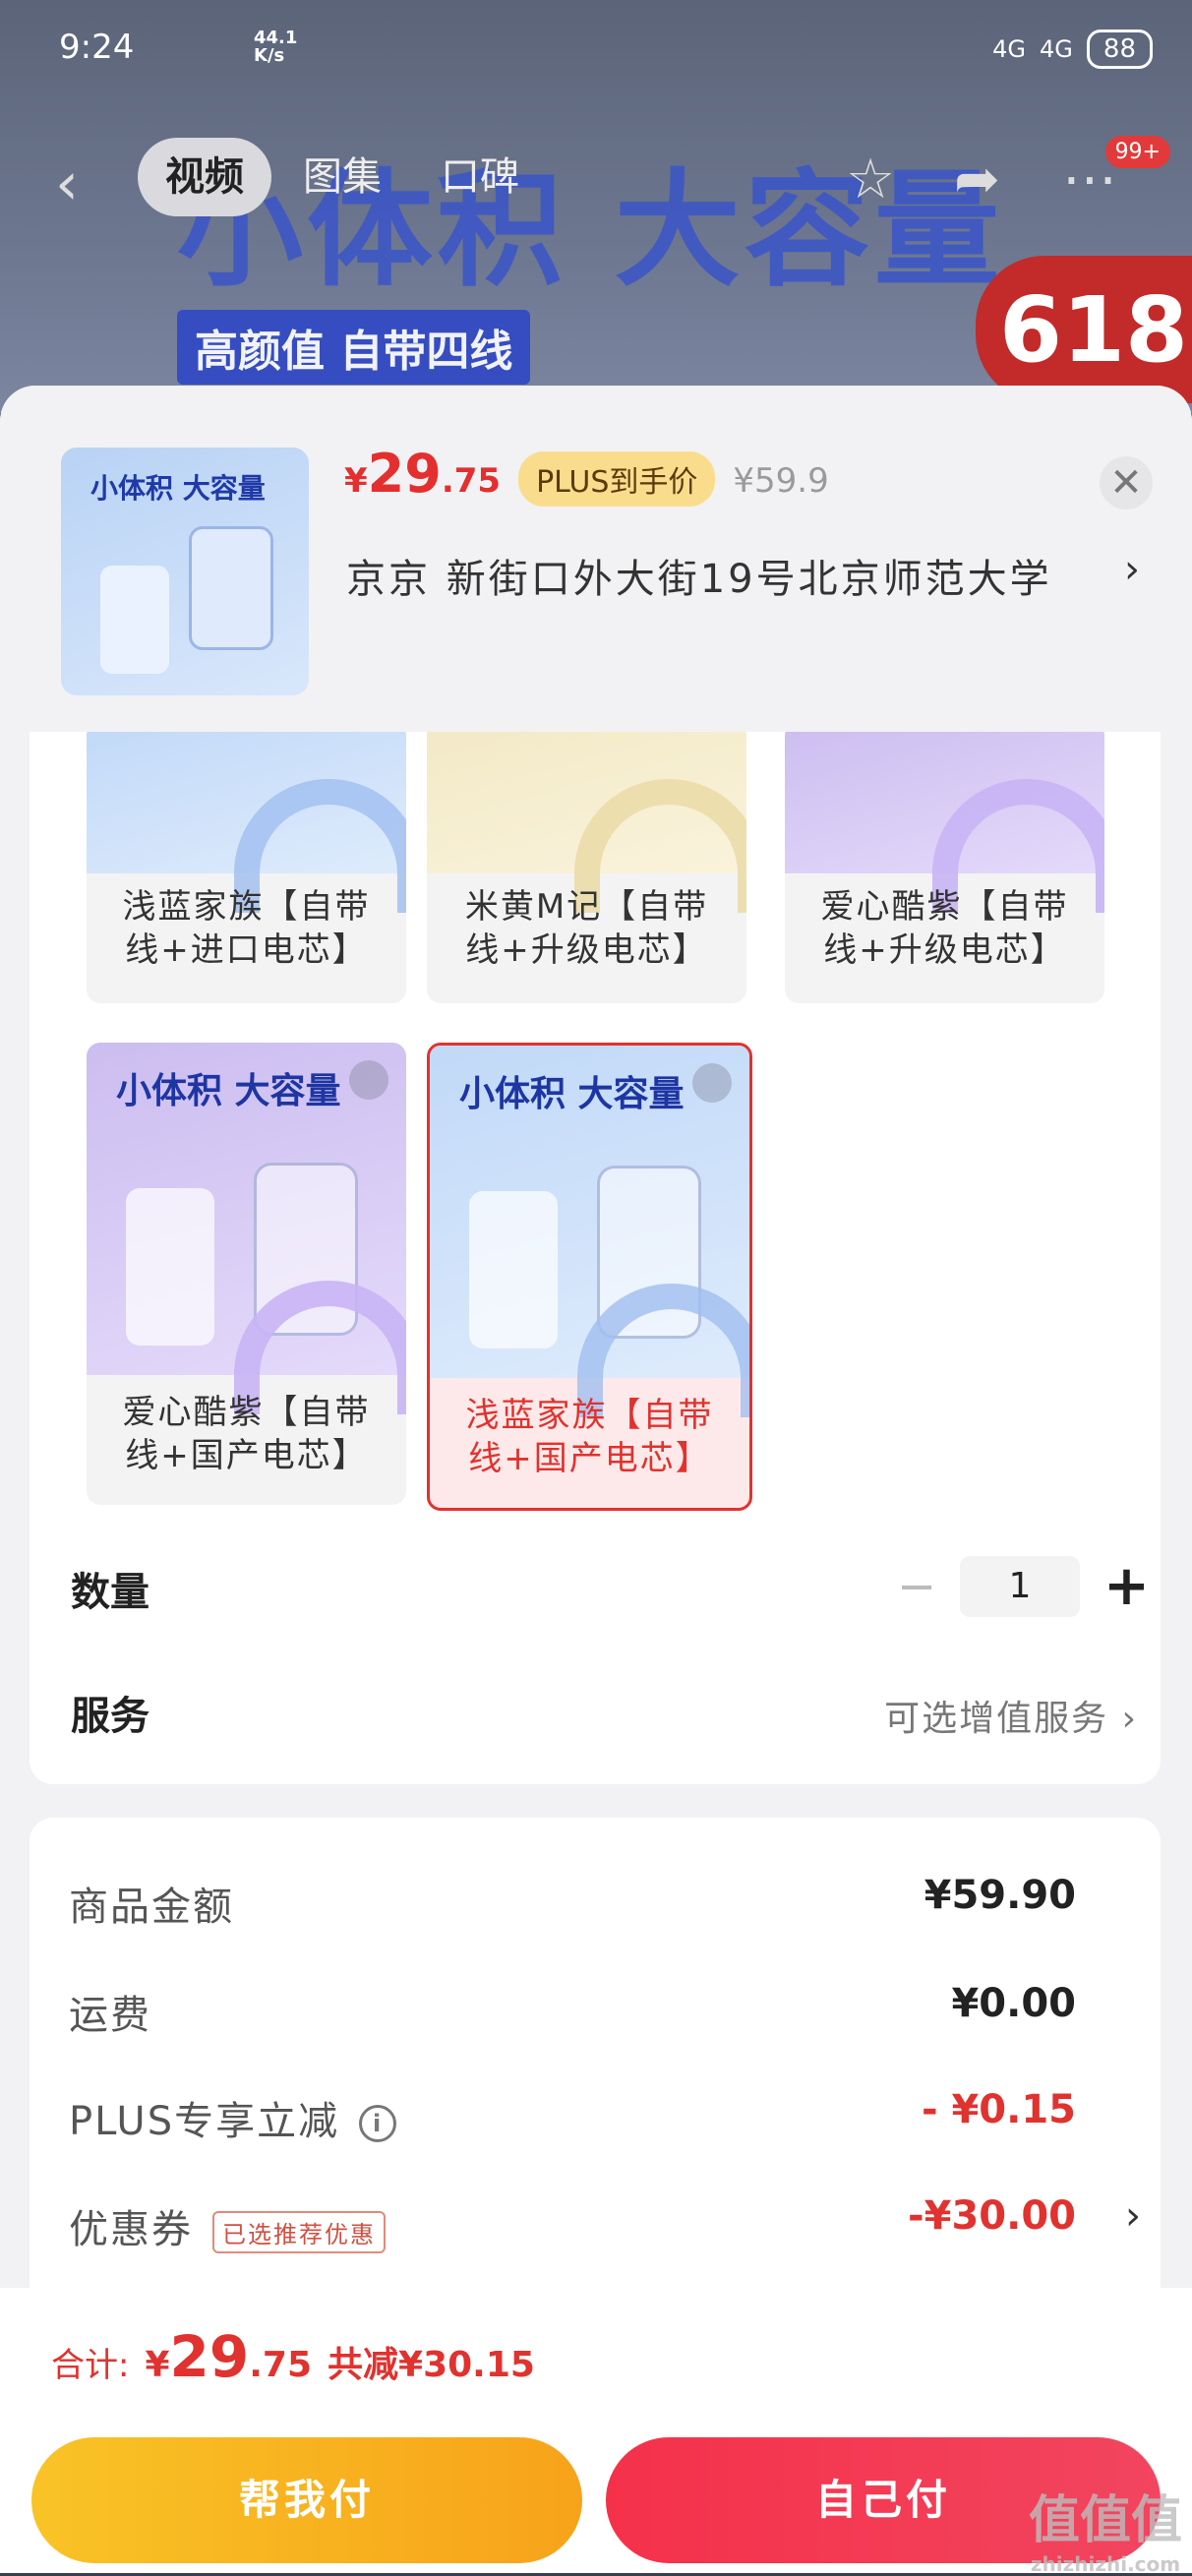 The width and height of the screenshot is (1192, 2576). What do you see at coordinates (596, 49) in the screenshot?
I see `status-bar: 9:24 44.1 K/s 4G 4G 88` at bounding box center [596, 49].